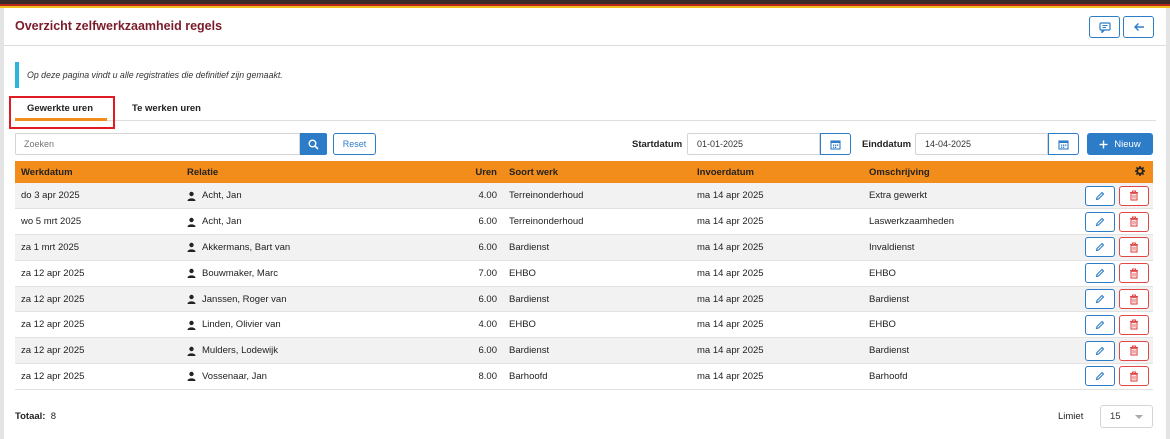 The width and height of the screenshot is (1170, 439). What do you see at coordinates (468, 376) in the screenshot?
I see `cell-uren: 8.00` at bounding box center [468, 376].